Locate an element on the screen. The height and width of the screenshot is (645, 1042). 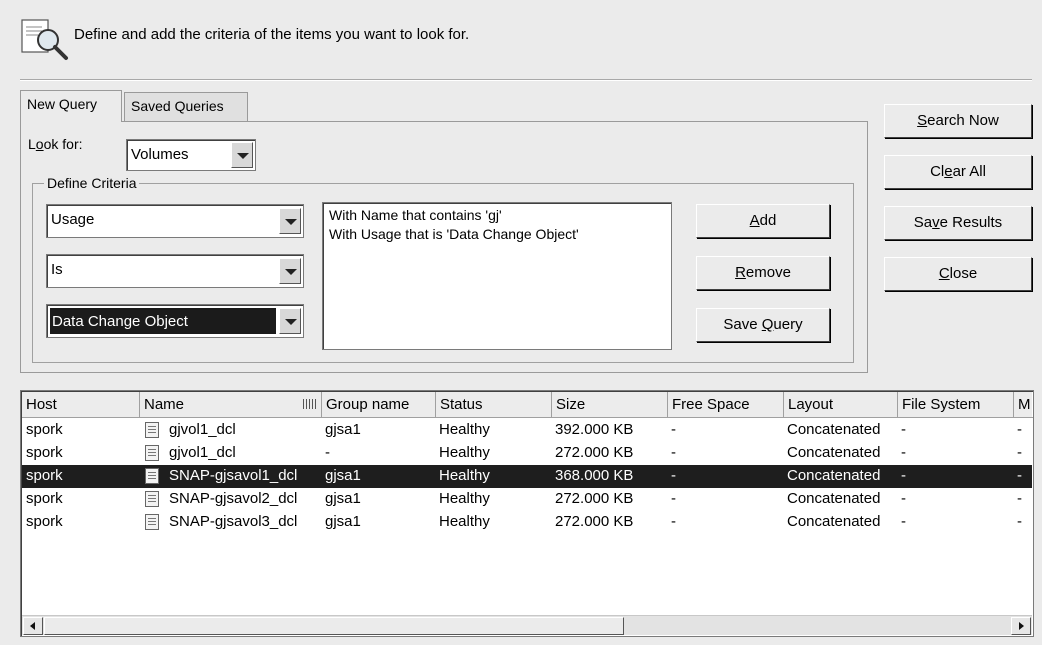
column-header-m: M is located at coordinates (1023, 405).